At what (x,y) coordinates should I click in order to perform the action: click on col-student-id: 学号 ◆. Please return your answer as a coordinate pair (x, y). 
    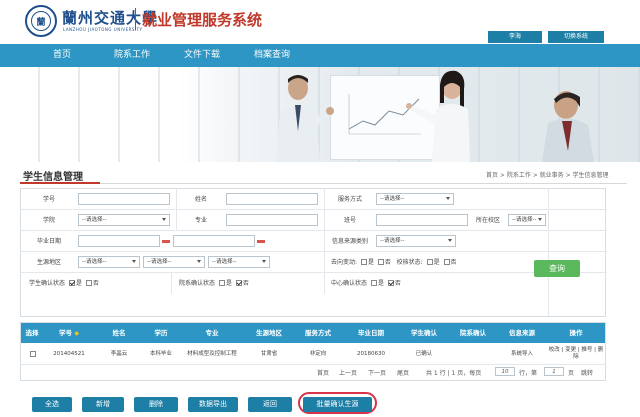
    Looking at the image, I should click on (69, 333).